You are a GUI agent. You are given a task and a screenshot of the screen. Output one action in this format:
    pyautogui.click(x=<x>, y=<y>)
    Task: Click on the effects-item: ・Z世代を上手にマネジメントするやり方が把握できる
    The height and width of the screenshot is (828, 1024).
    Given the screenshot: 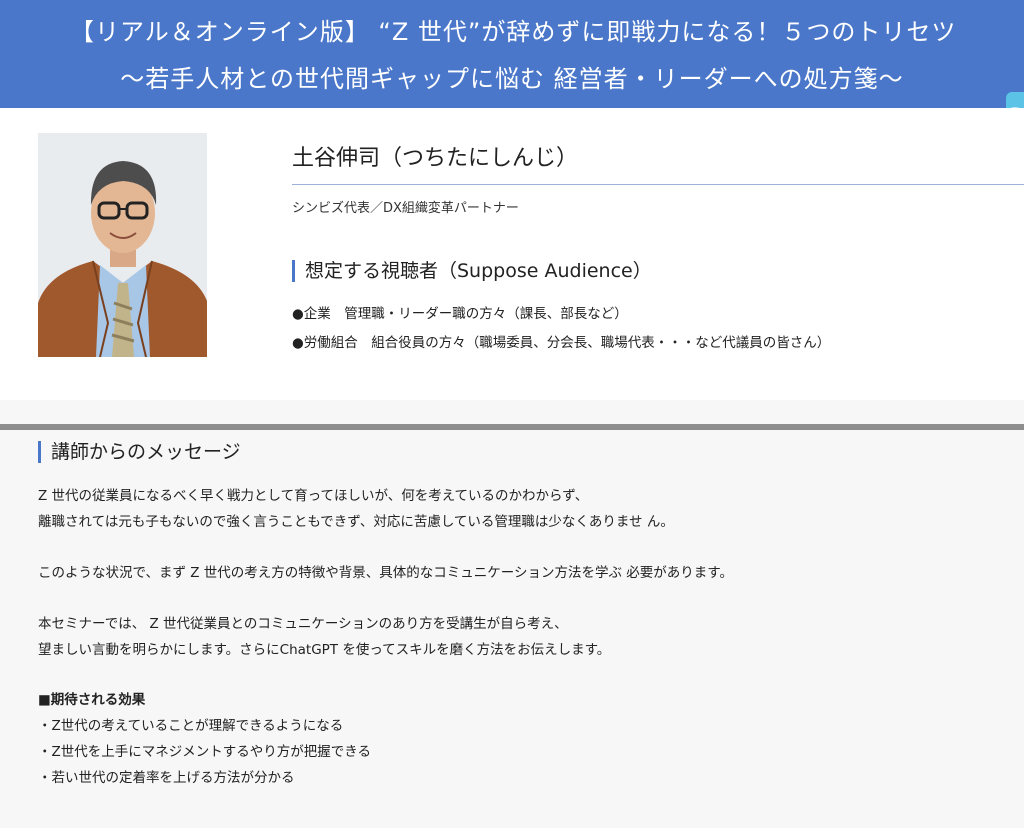 What is the action you would take?
    pyautogui.click(x=204, y=752)
    